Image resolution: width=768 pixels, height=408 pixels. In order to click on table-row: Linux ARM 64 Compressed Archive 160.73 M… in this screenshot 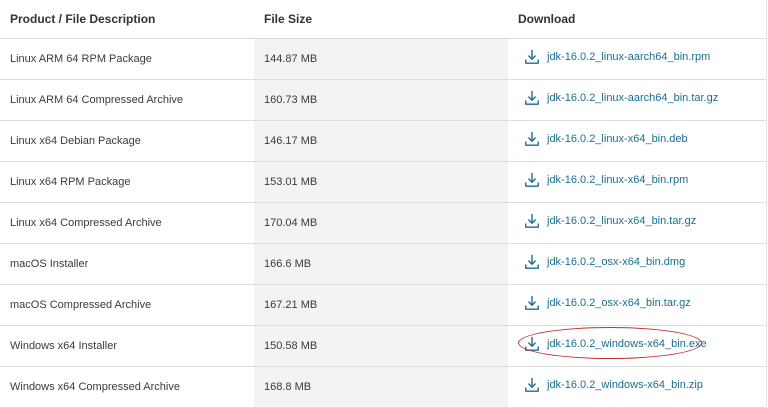, I will do `click(383, 100)`.